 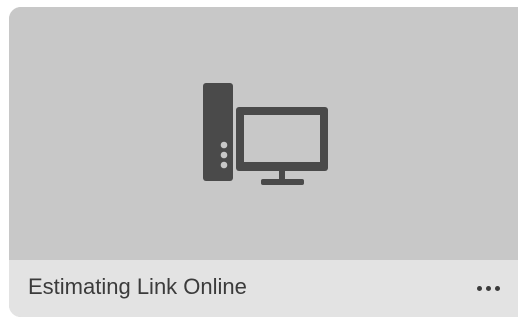 I want to click on desktop-computer-icon, so click(x=267, y=134).